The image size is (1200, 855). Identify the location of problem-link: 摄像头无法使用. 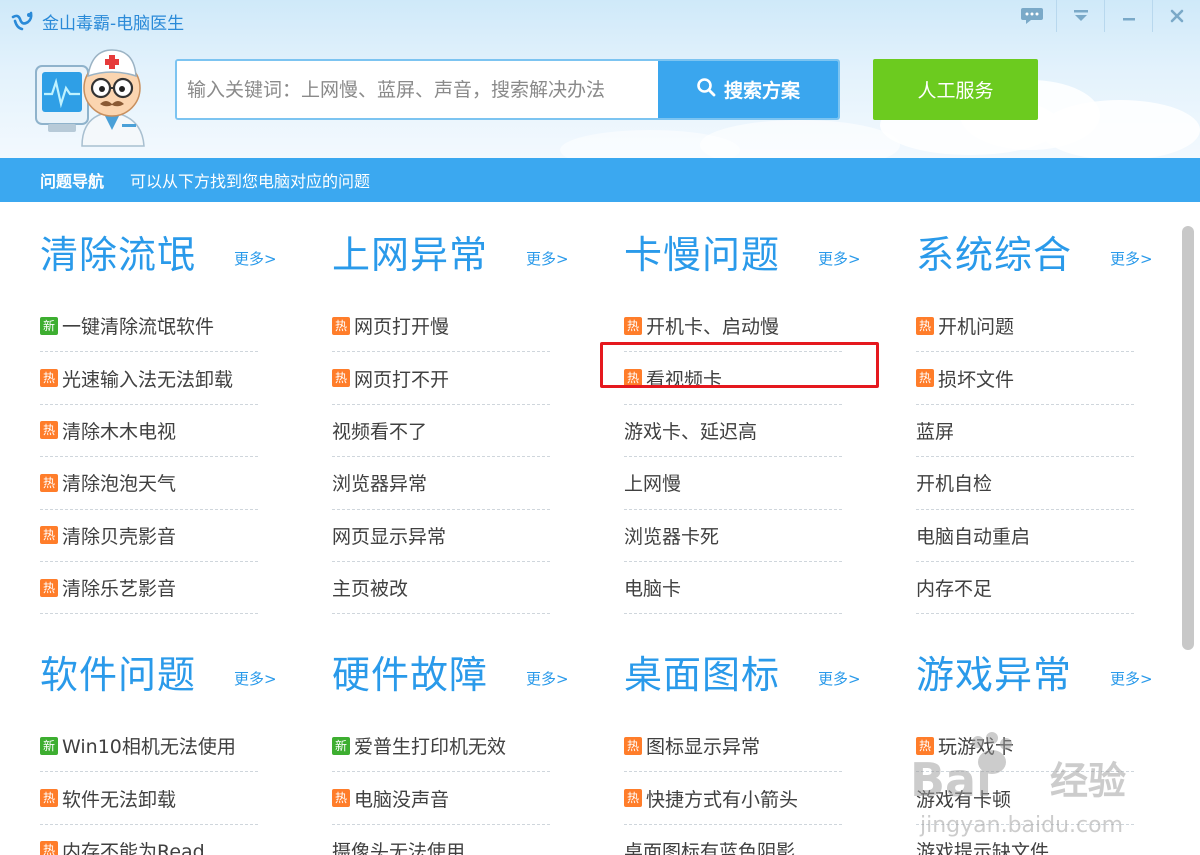
(441, 840).